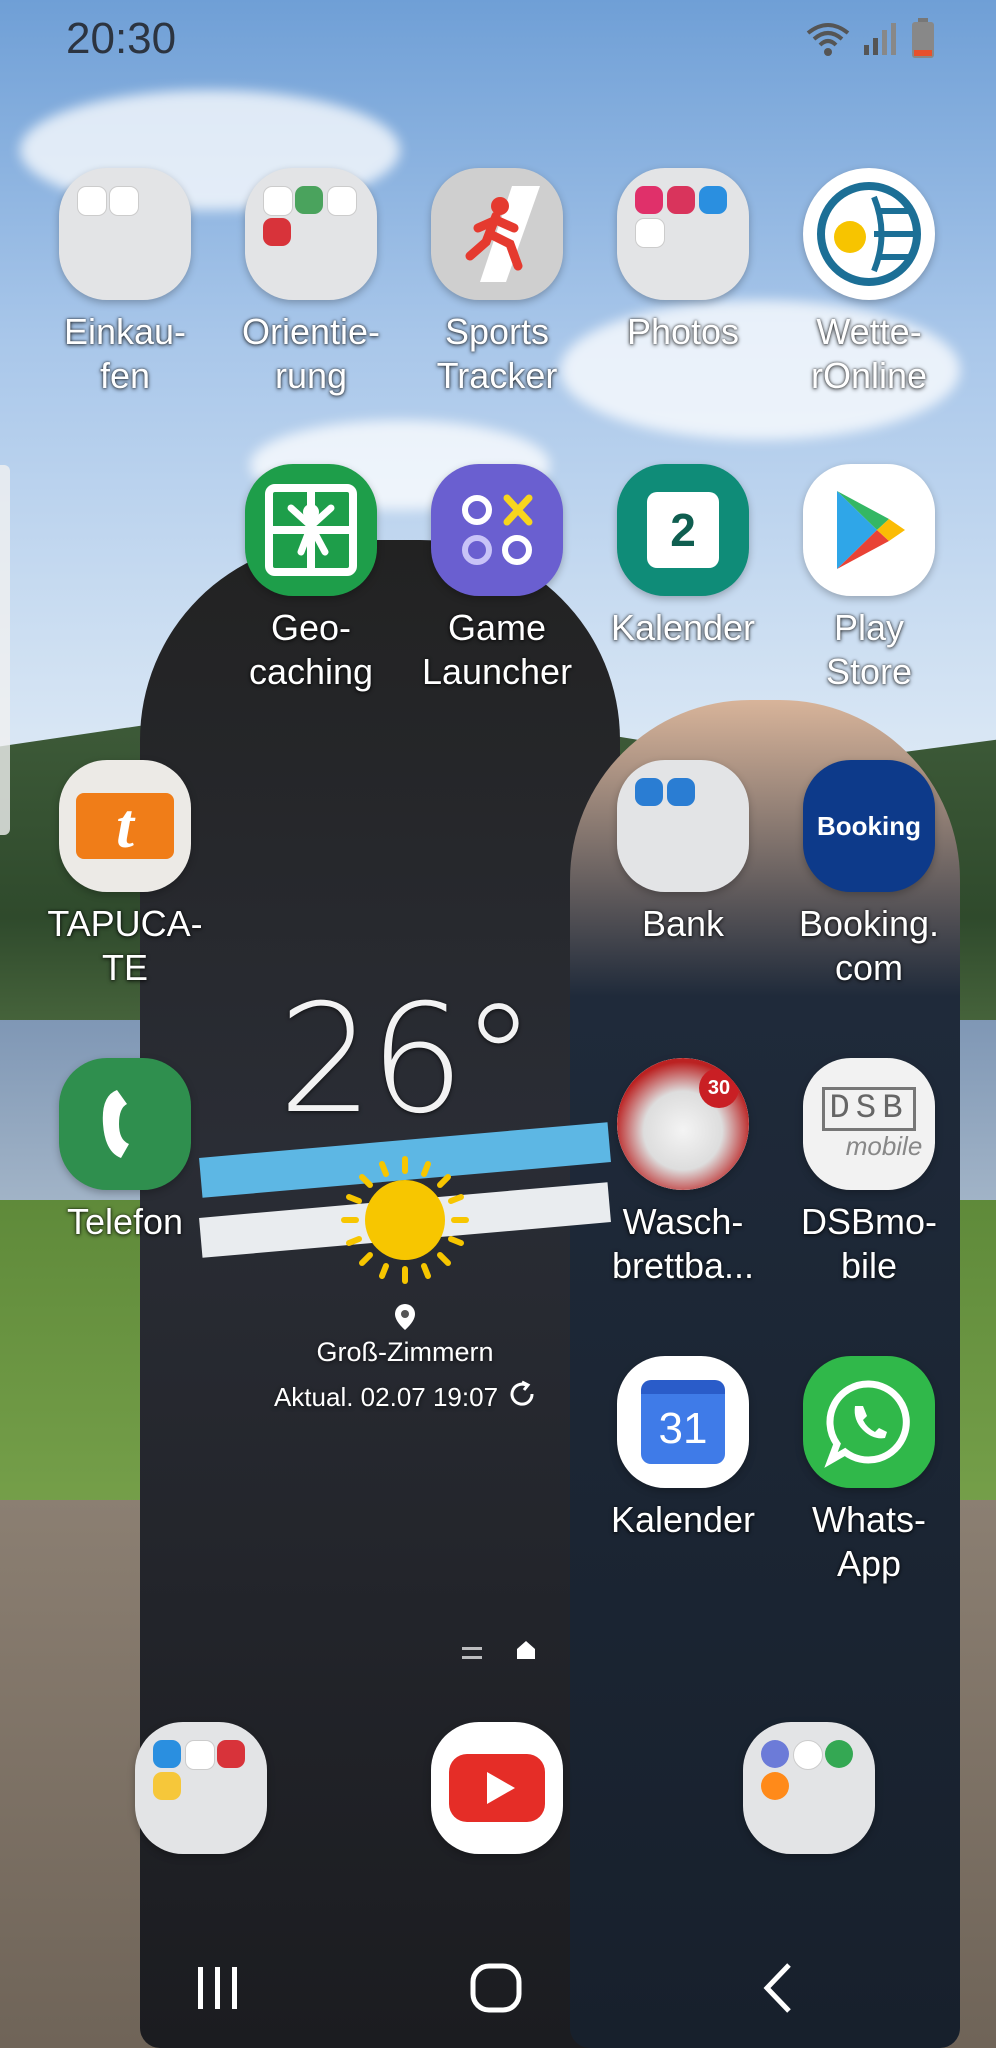 The image size is (996, 2048). Describe the element at coordinates (497, 234) in the screenshot. I see `runner-icon` at that location.